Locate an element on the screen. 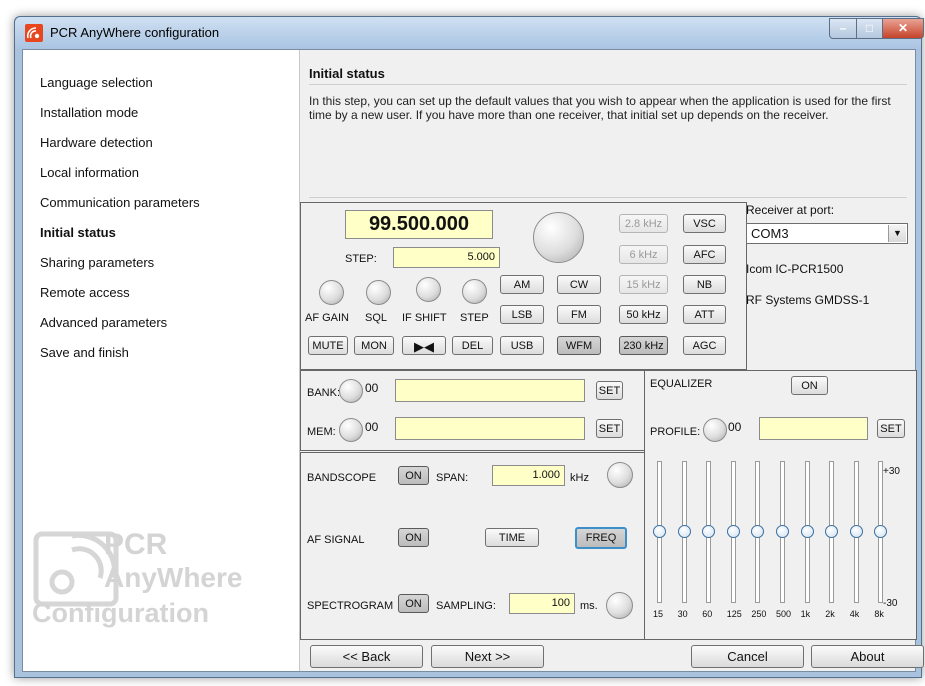 Image resolution: width=925 pixels, height=686 pixels. mon-button: MON is located at coordinates (374, 345).